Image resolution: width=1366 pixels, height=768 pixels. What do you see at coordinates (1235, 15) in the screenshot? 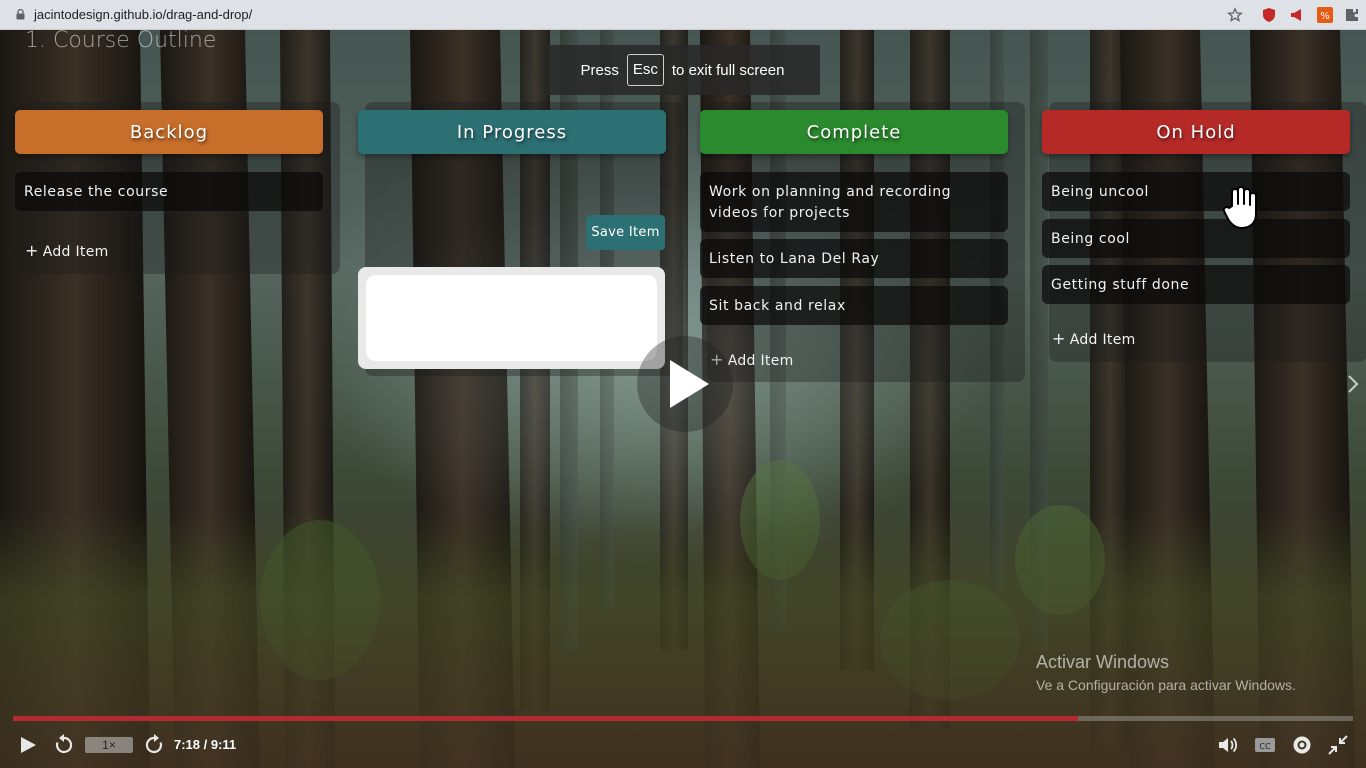
I see `star-icon` at bounding box center [1235, 15].